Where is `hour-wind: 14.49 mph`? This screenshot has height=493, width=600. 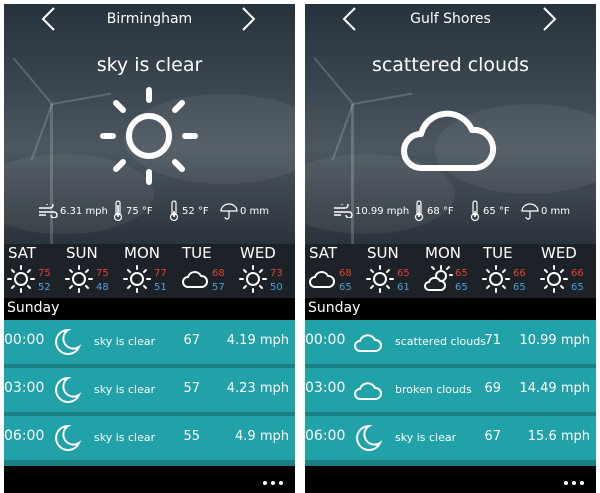 hour-wind: 14.49 mph is located at coordinates (554, 388).